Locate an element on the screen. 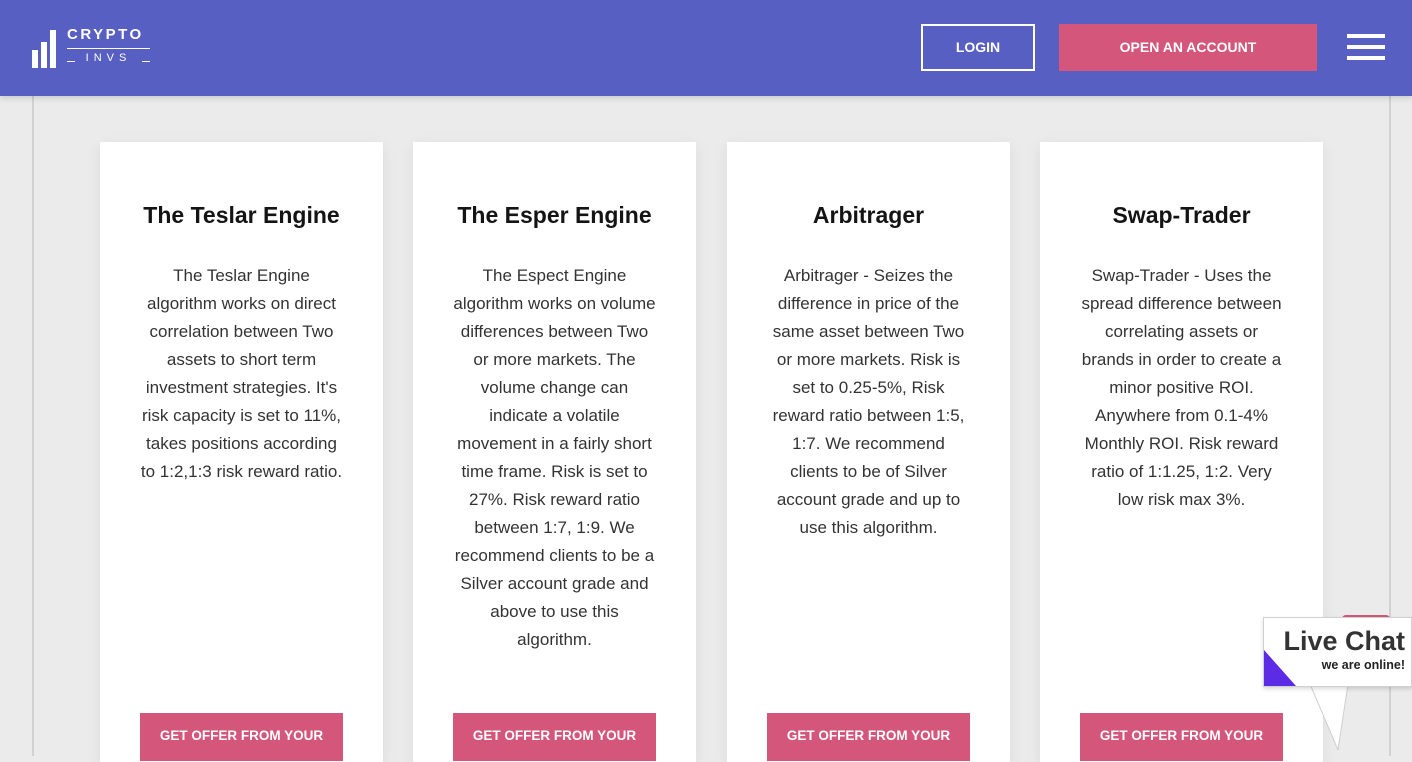  site-header: CRYPTO INVS LOGIN OPEN AN ACCOUNT is located at coordinates (706, 48).